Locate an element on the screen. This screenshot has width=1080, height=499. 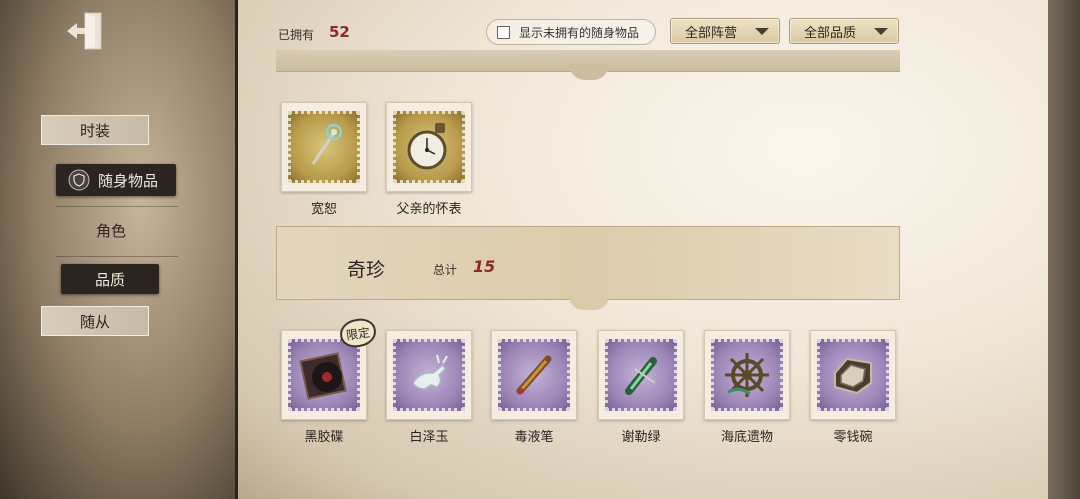
item-card: 宽恕 is located at coordinates (324, 159).